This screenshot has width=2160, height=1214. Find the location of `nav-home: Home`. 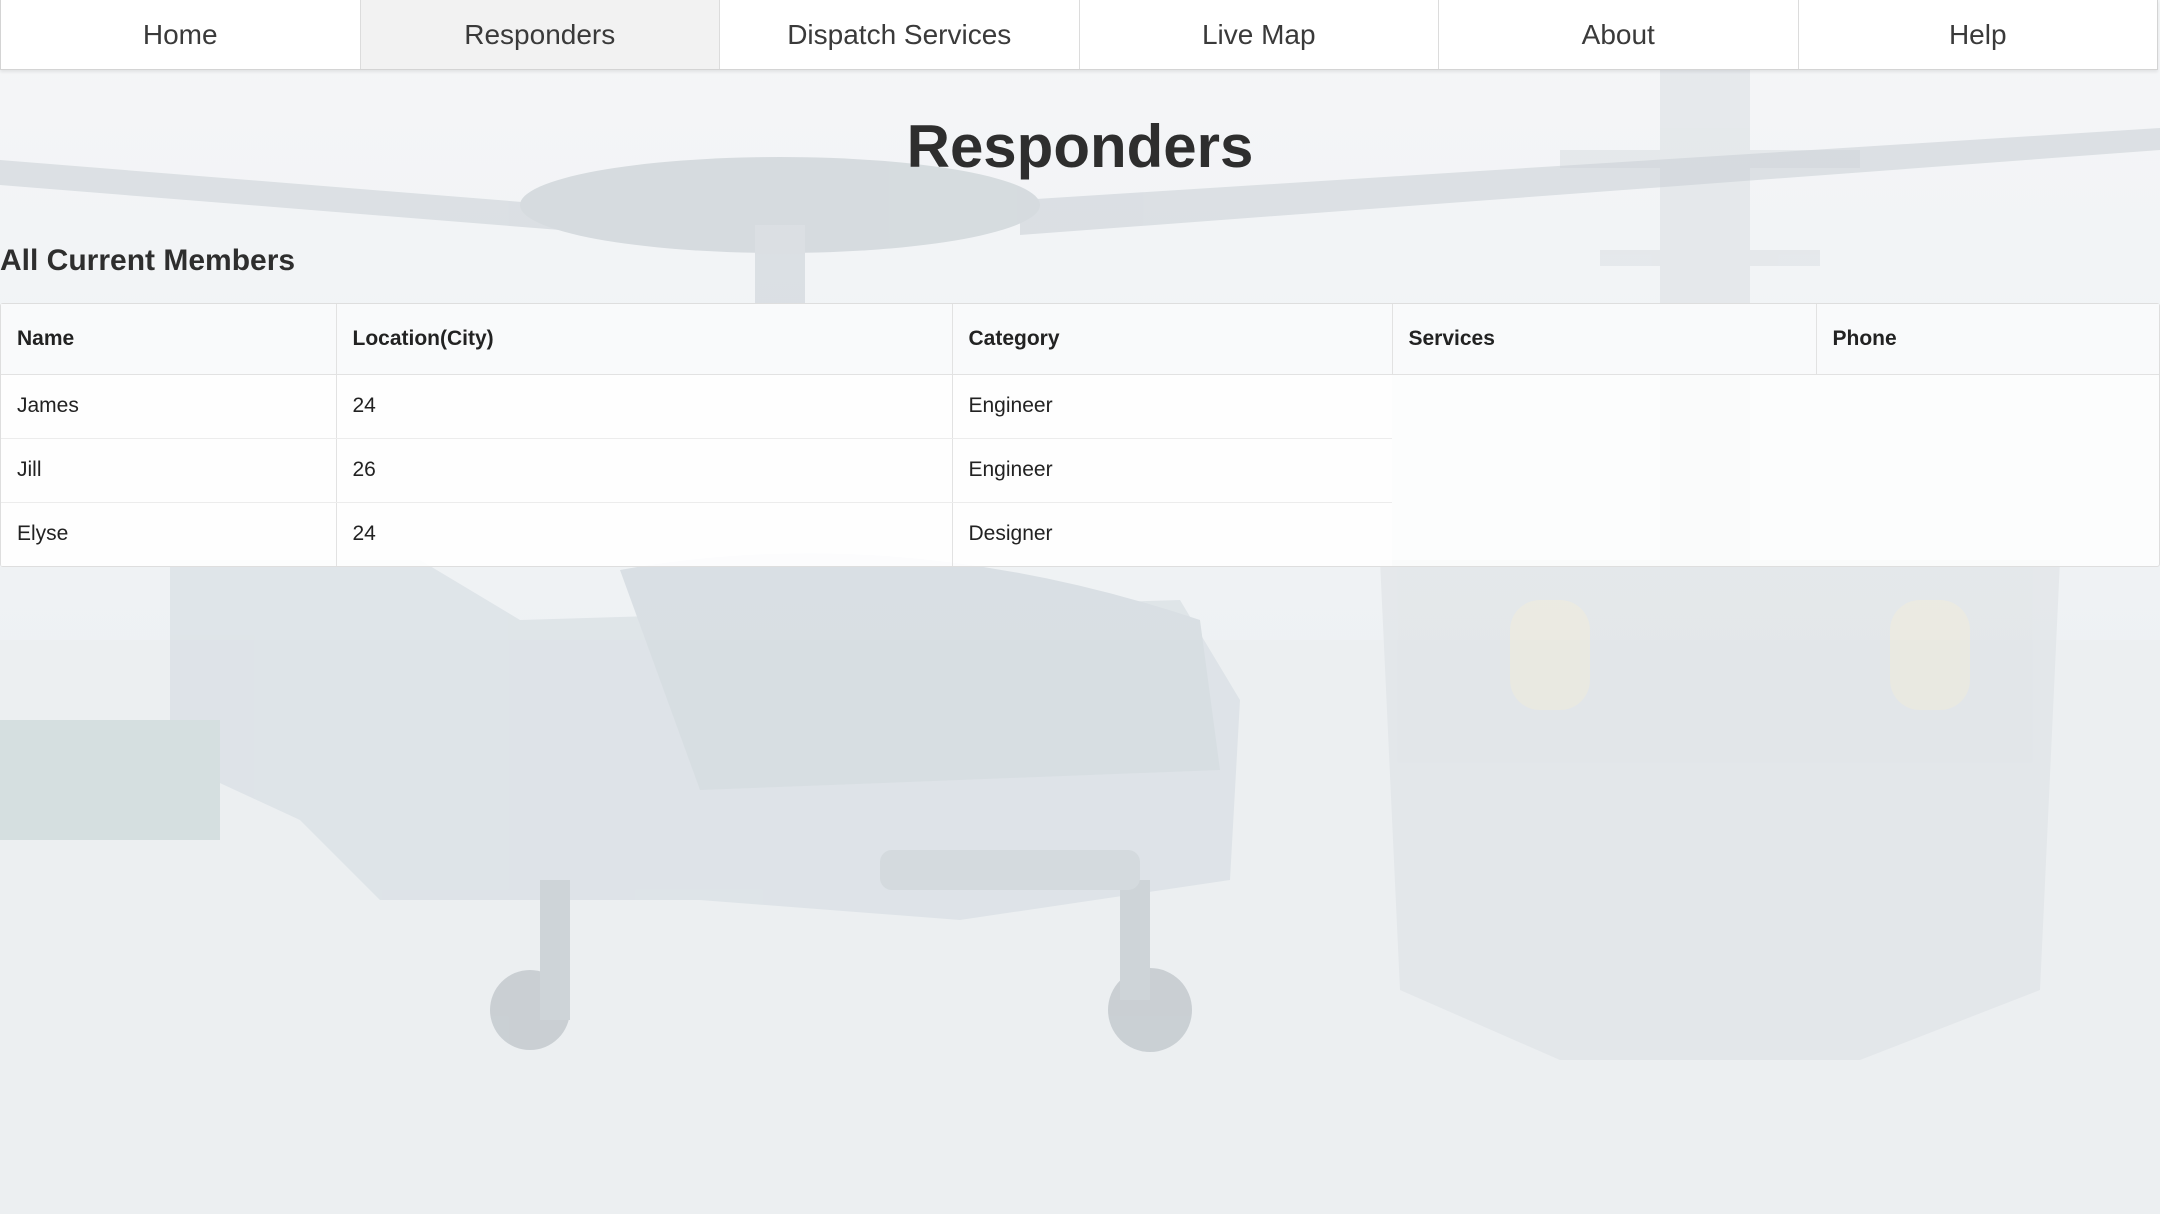

nav-home: Home is located at coordinates (181, 34).